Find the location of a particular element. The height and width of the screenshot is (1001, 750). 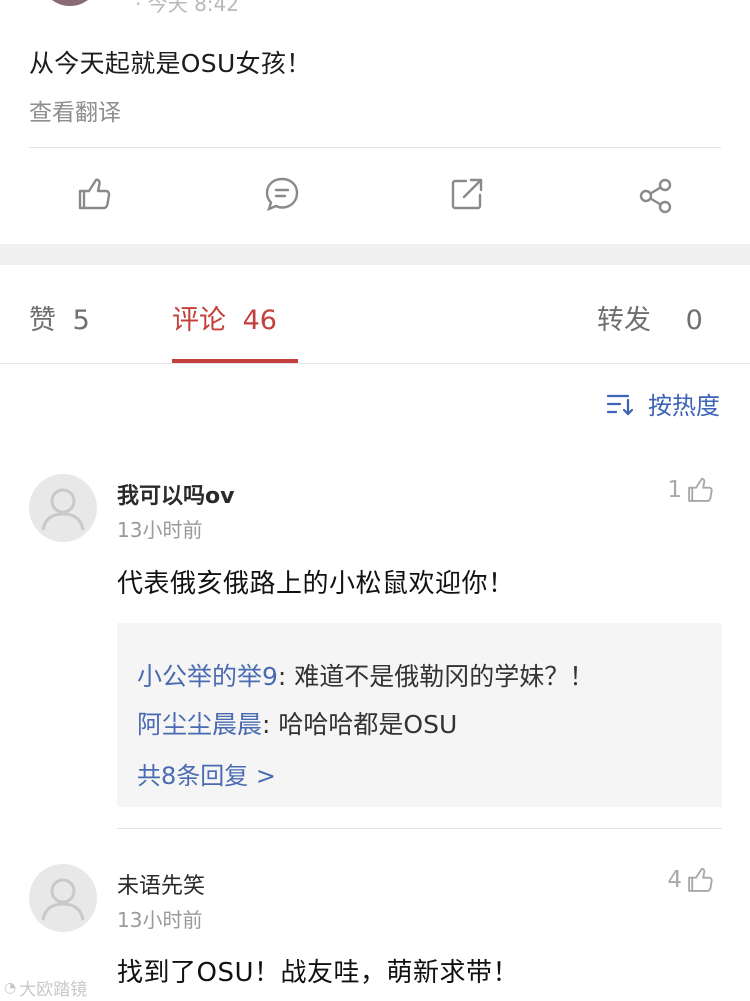

tab-reposts: 转发 0 is located at coordinates (650, 317).